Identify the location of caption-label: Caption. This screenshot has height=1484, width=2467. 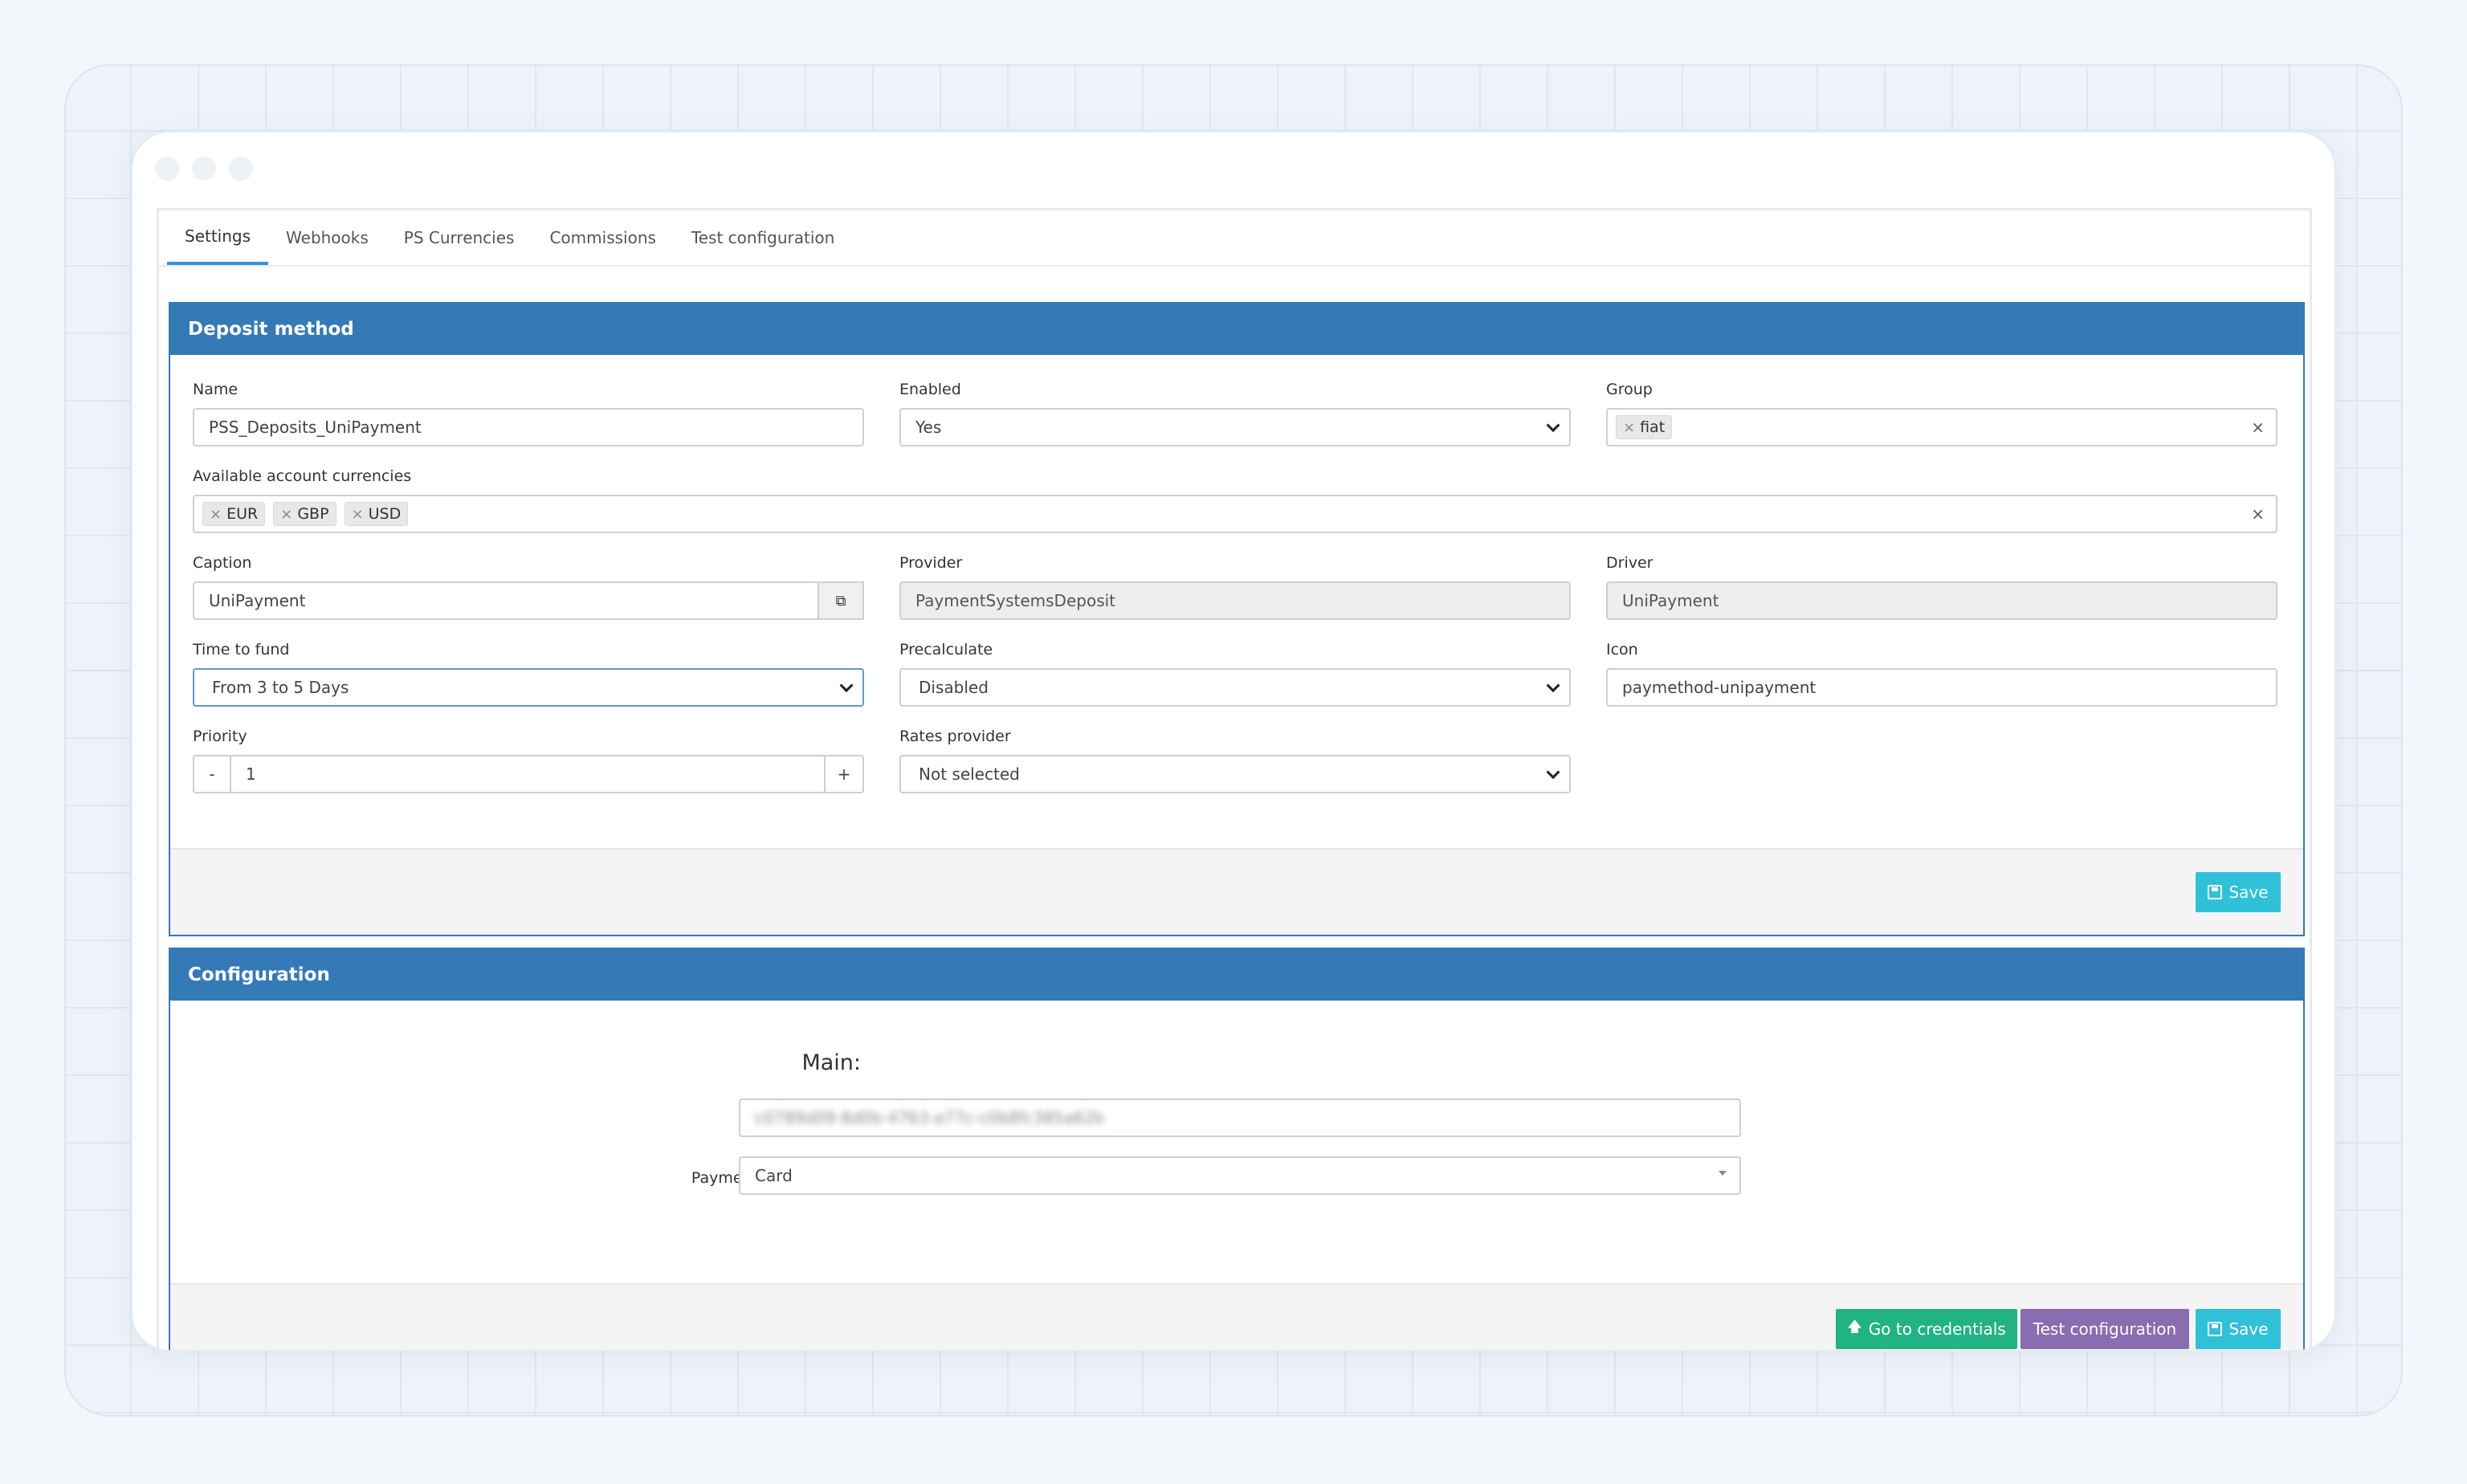
(223, 563).